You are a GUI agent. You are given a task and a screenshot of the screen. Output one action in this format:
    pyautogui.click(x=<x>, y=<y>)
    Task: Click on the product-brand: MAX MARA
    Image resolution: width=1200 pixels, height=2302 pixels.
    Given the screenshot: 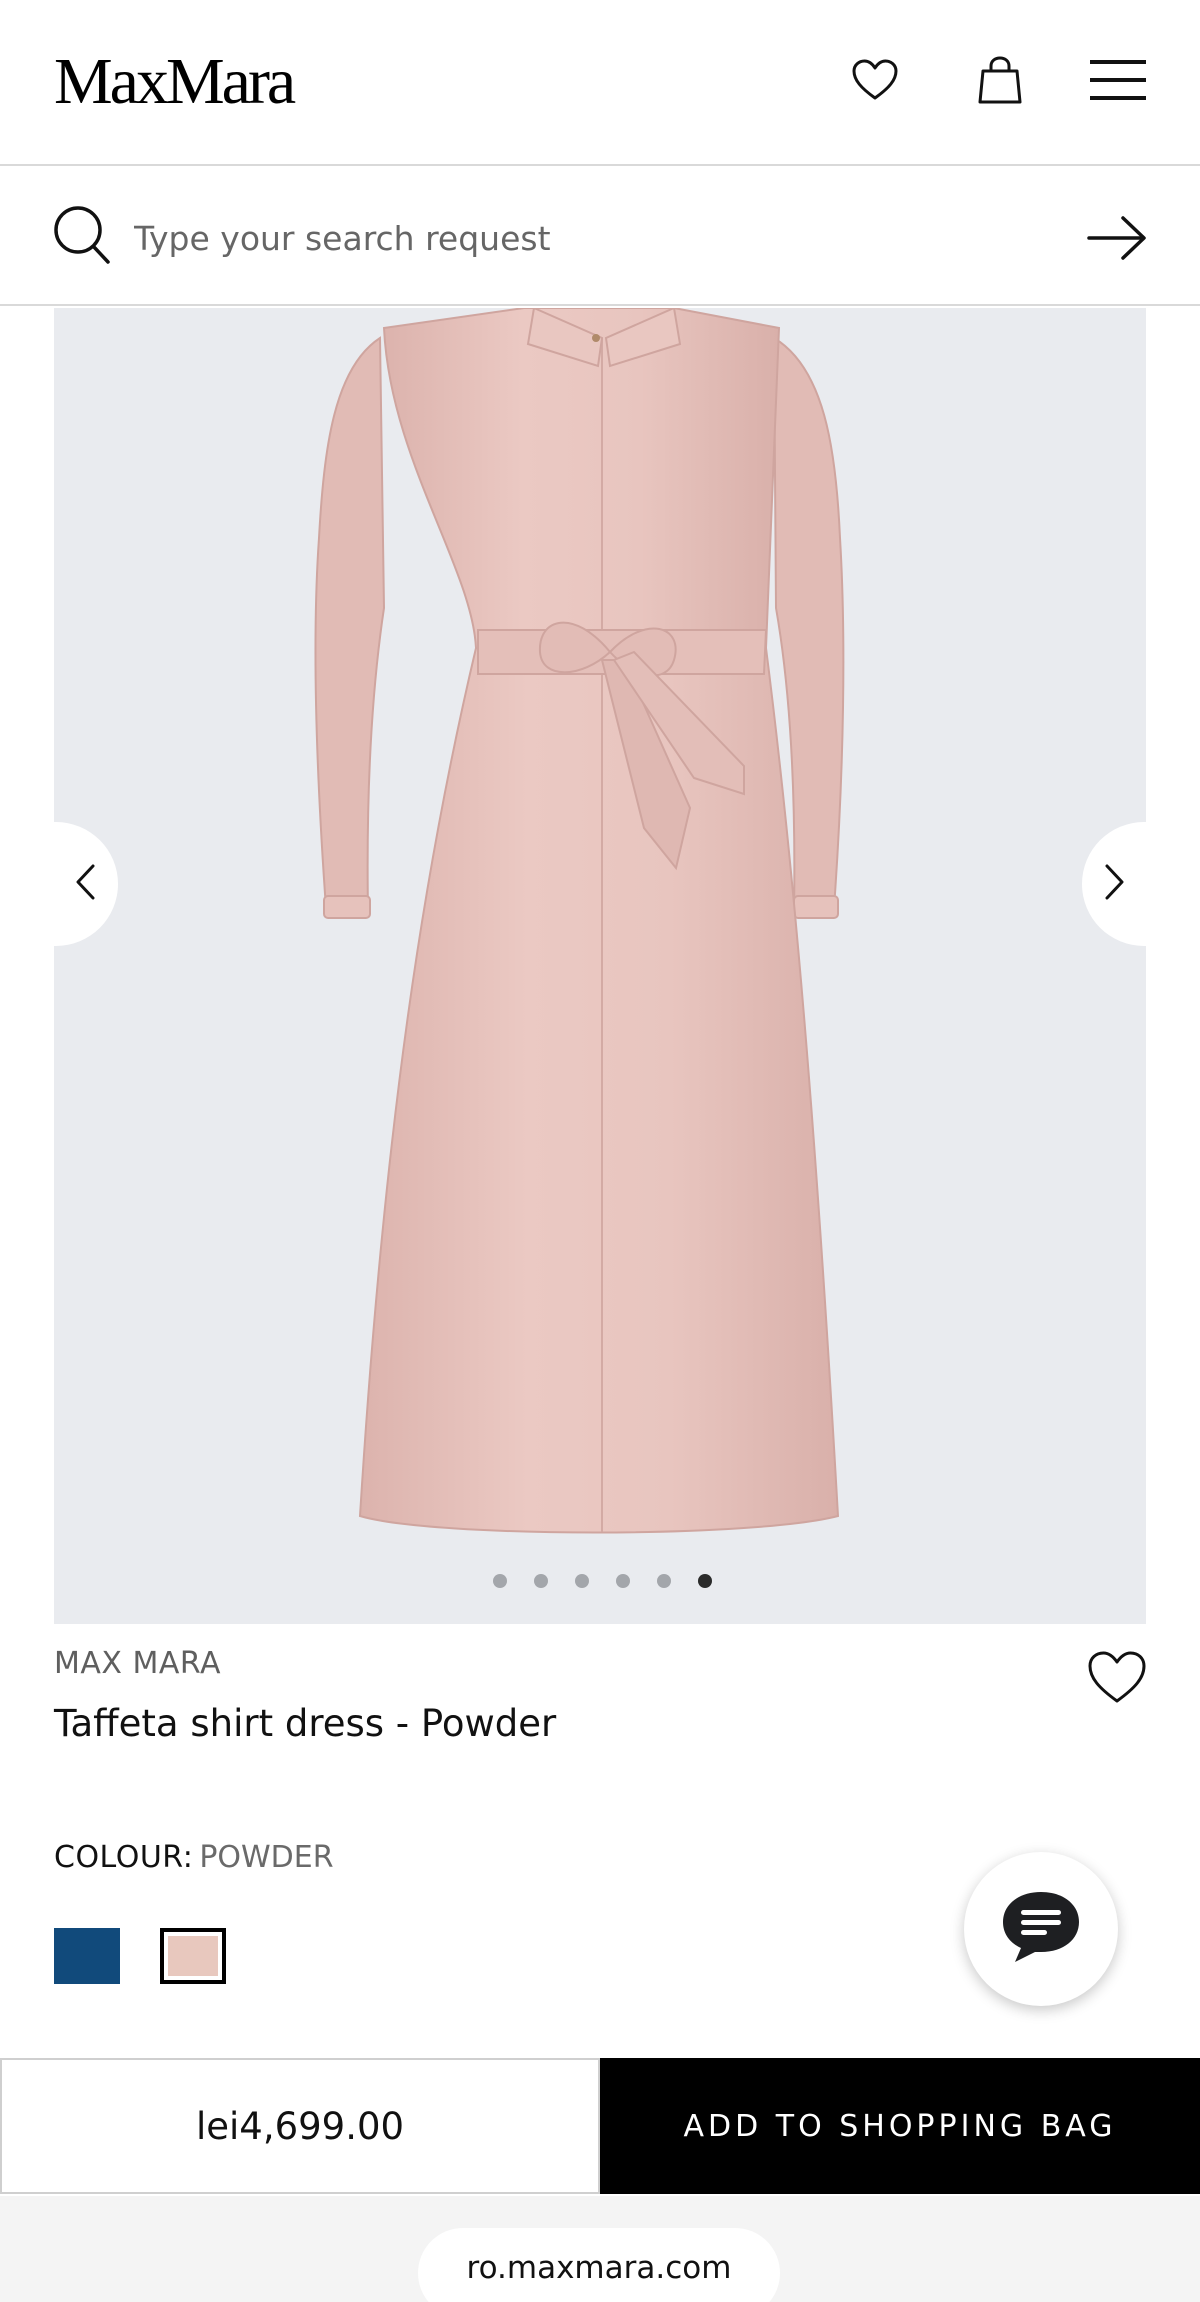 What is the action you would take?
    pyautogui.click(x=138, y=1663)
    